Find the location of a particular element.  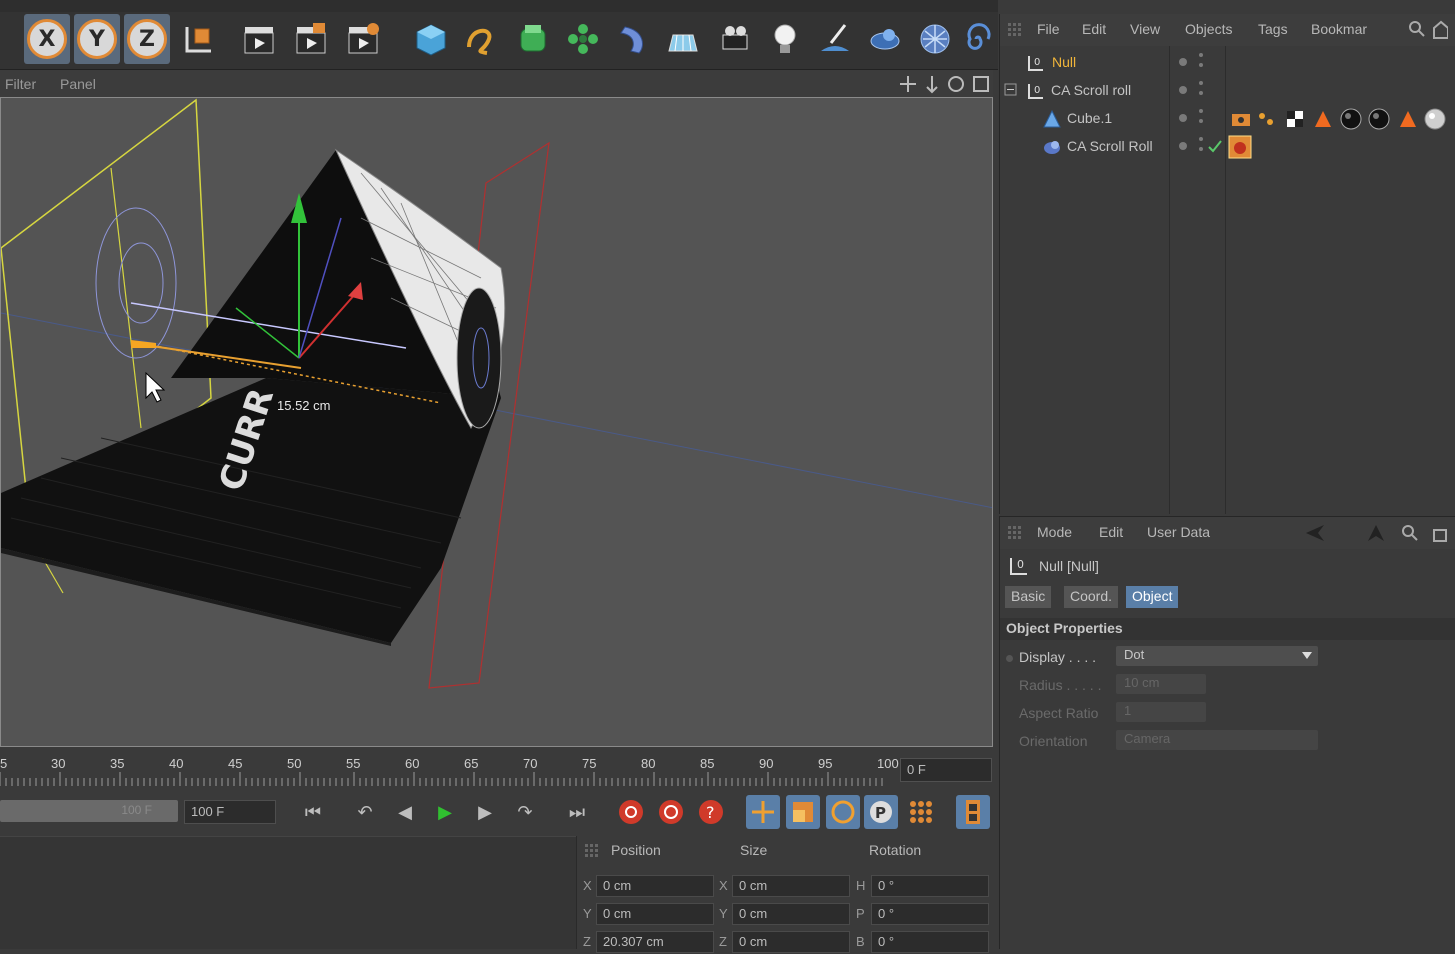

autokeying-button is located at coordinates (671, 812).